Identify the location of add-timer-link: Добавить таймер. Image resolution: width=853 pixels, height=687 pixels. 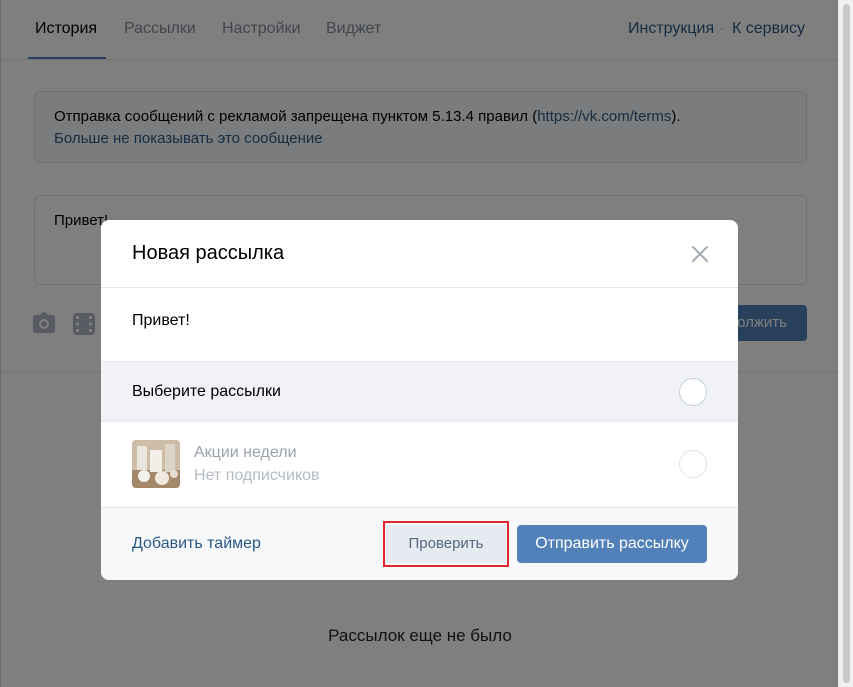
(196, 544).